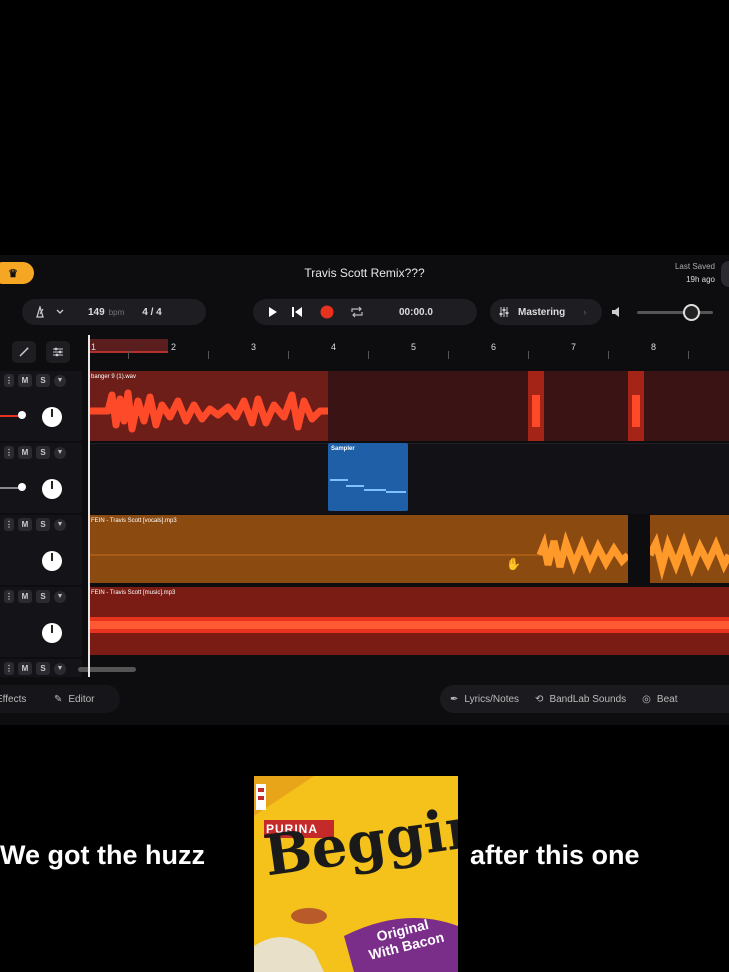  What do you see at coordinates (60, 312) in the screenshot?
I see `chevron-down-icon` at bounding box center [60, 312].